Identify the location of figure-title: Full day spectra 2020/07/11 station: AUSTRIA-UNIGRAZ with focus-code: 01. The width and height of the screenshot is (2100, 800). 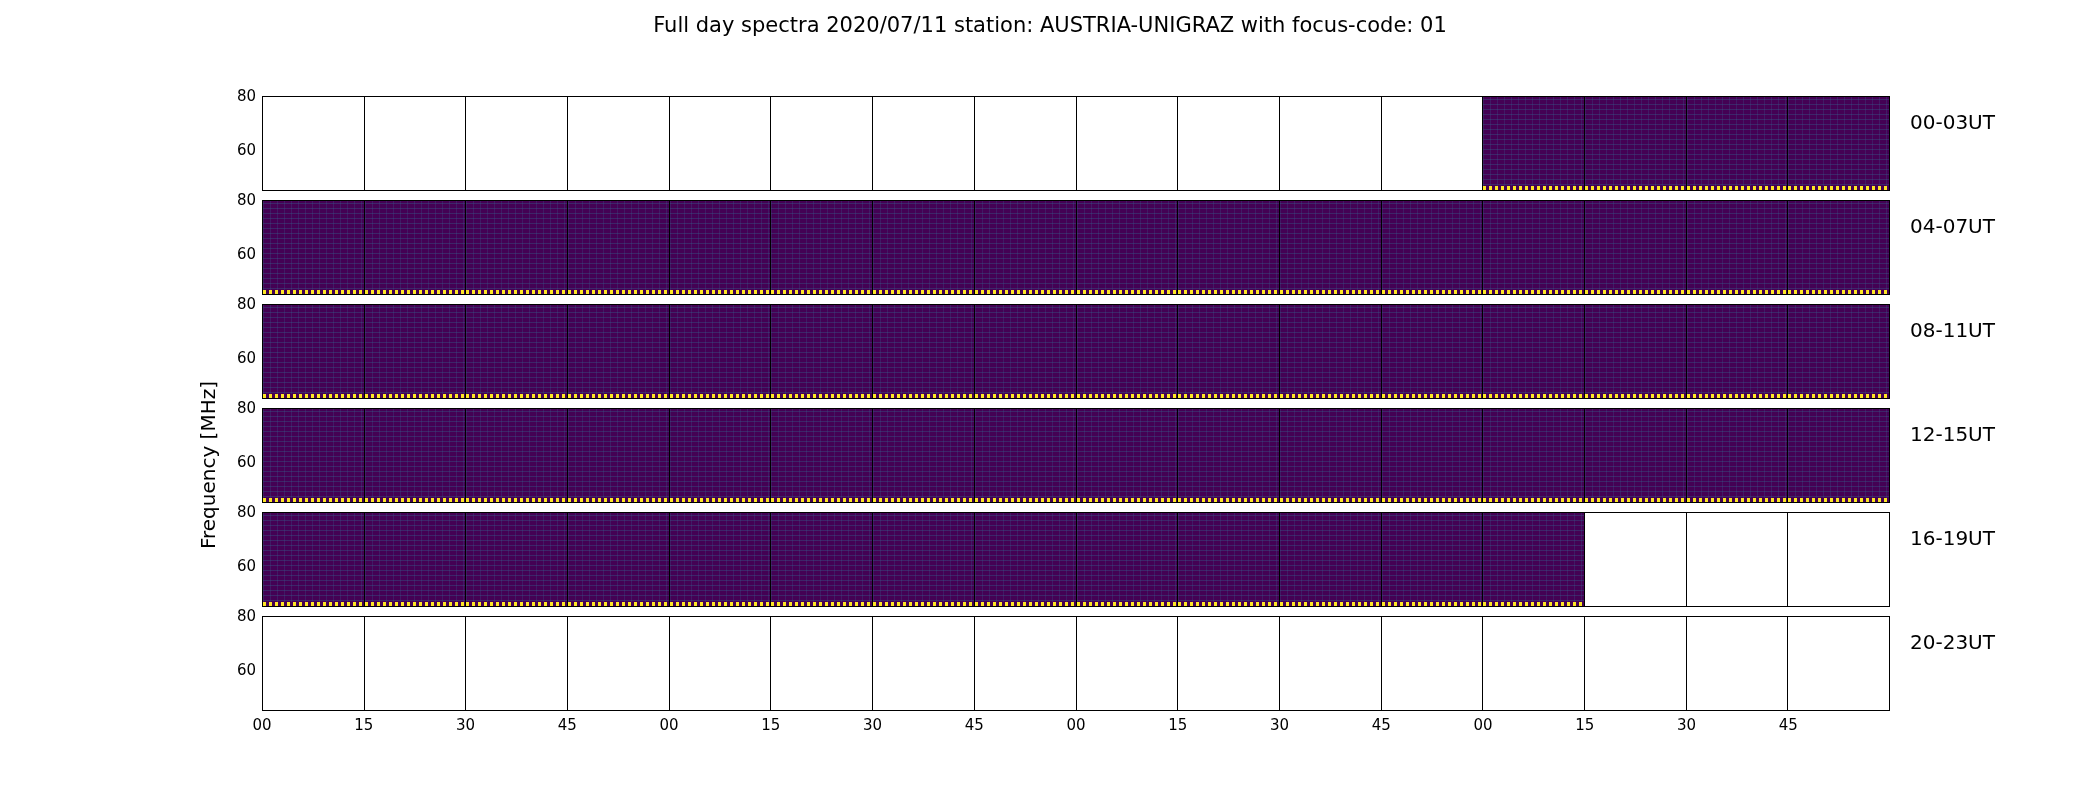
(1050, 25).